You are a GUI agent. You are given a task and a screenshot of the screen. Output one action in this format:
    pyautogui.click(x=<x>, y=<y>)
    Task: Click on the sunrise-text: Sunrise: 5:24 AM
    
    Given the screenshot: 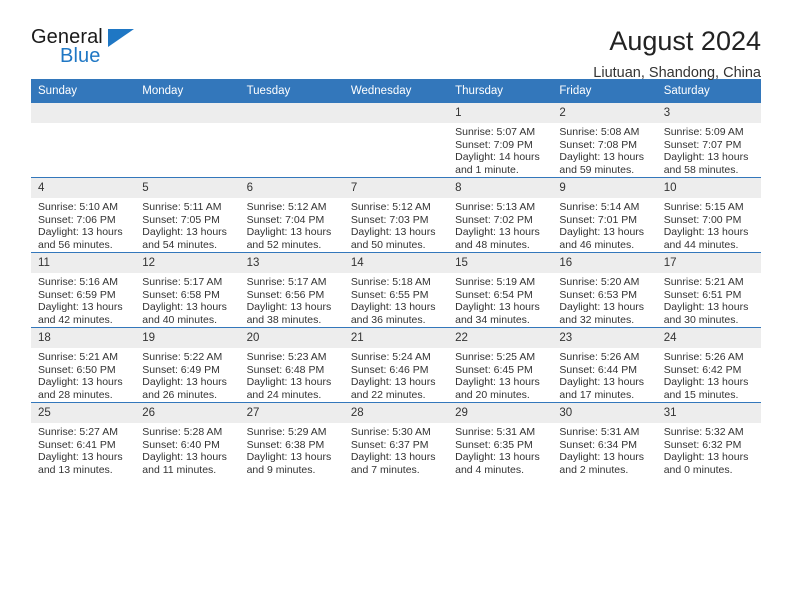 What is the action you would take?
    pyautogui.click(x=390, y=357)
    